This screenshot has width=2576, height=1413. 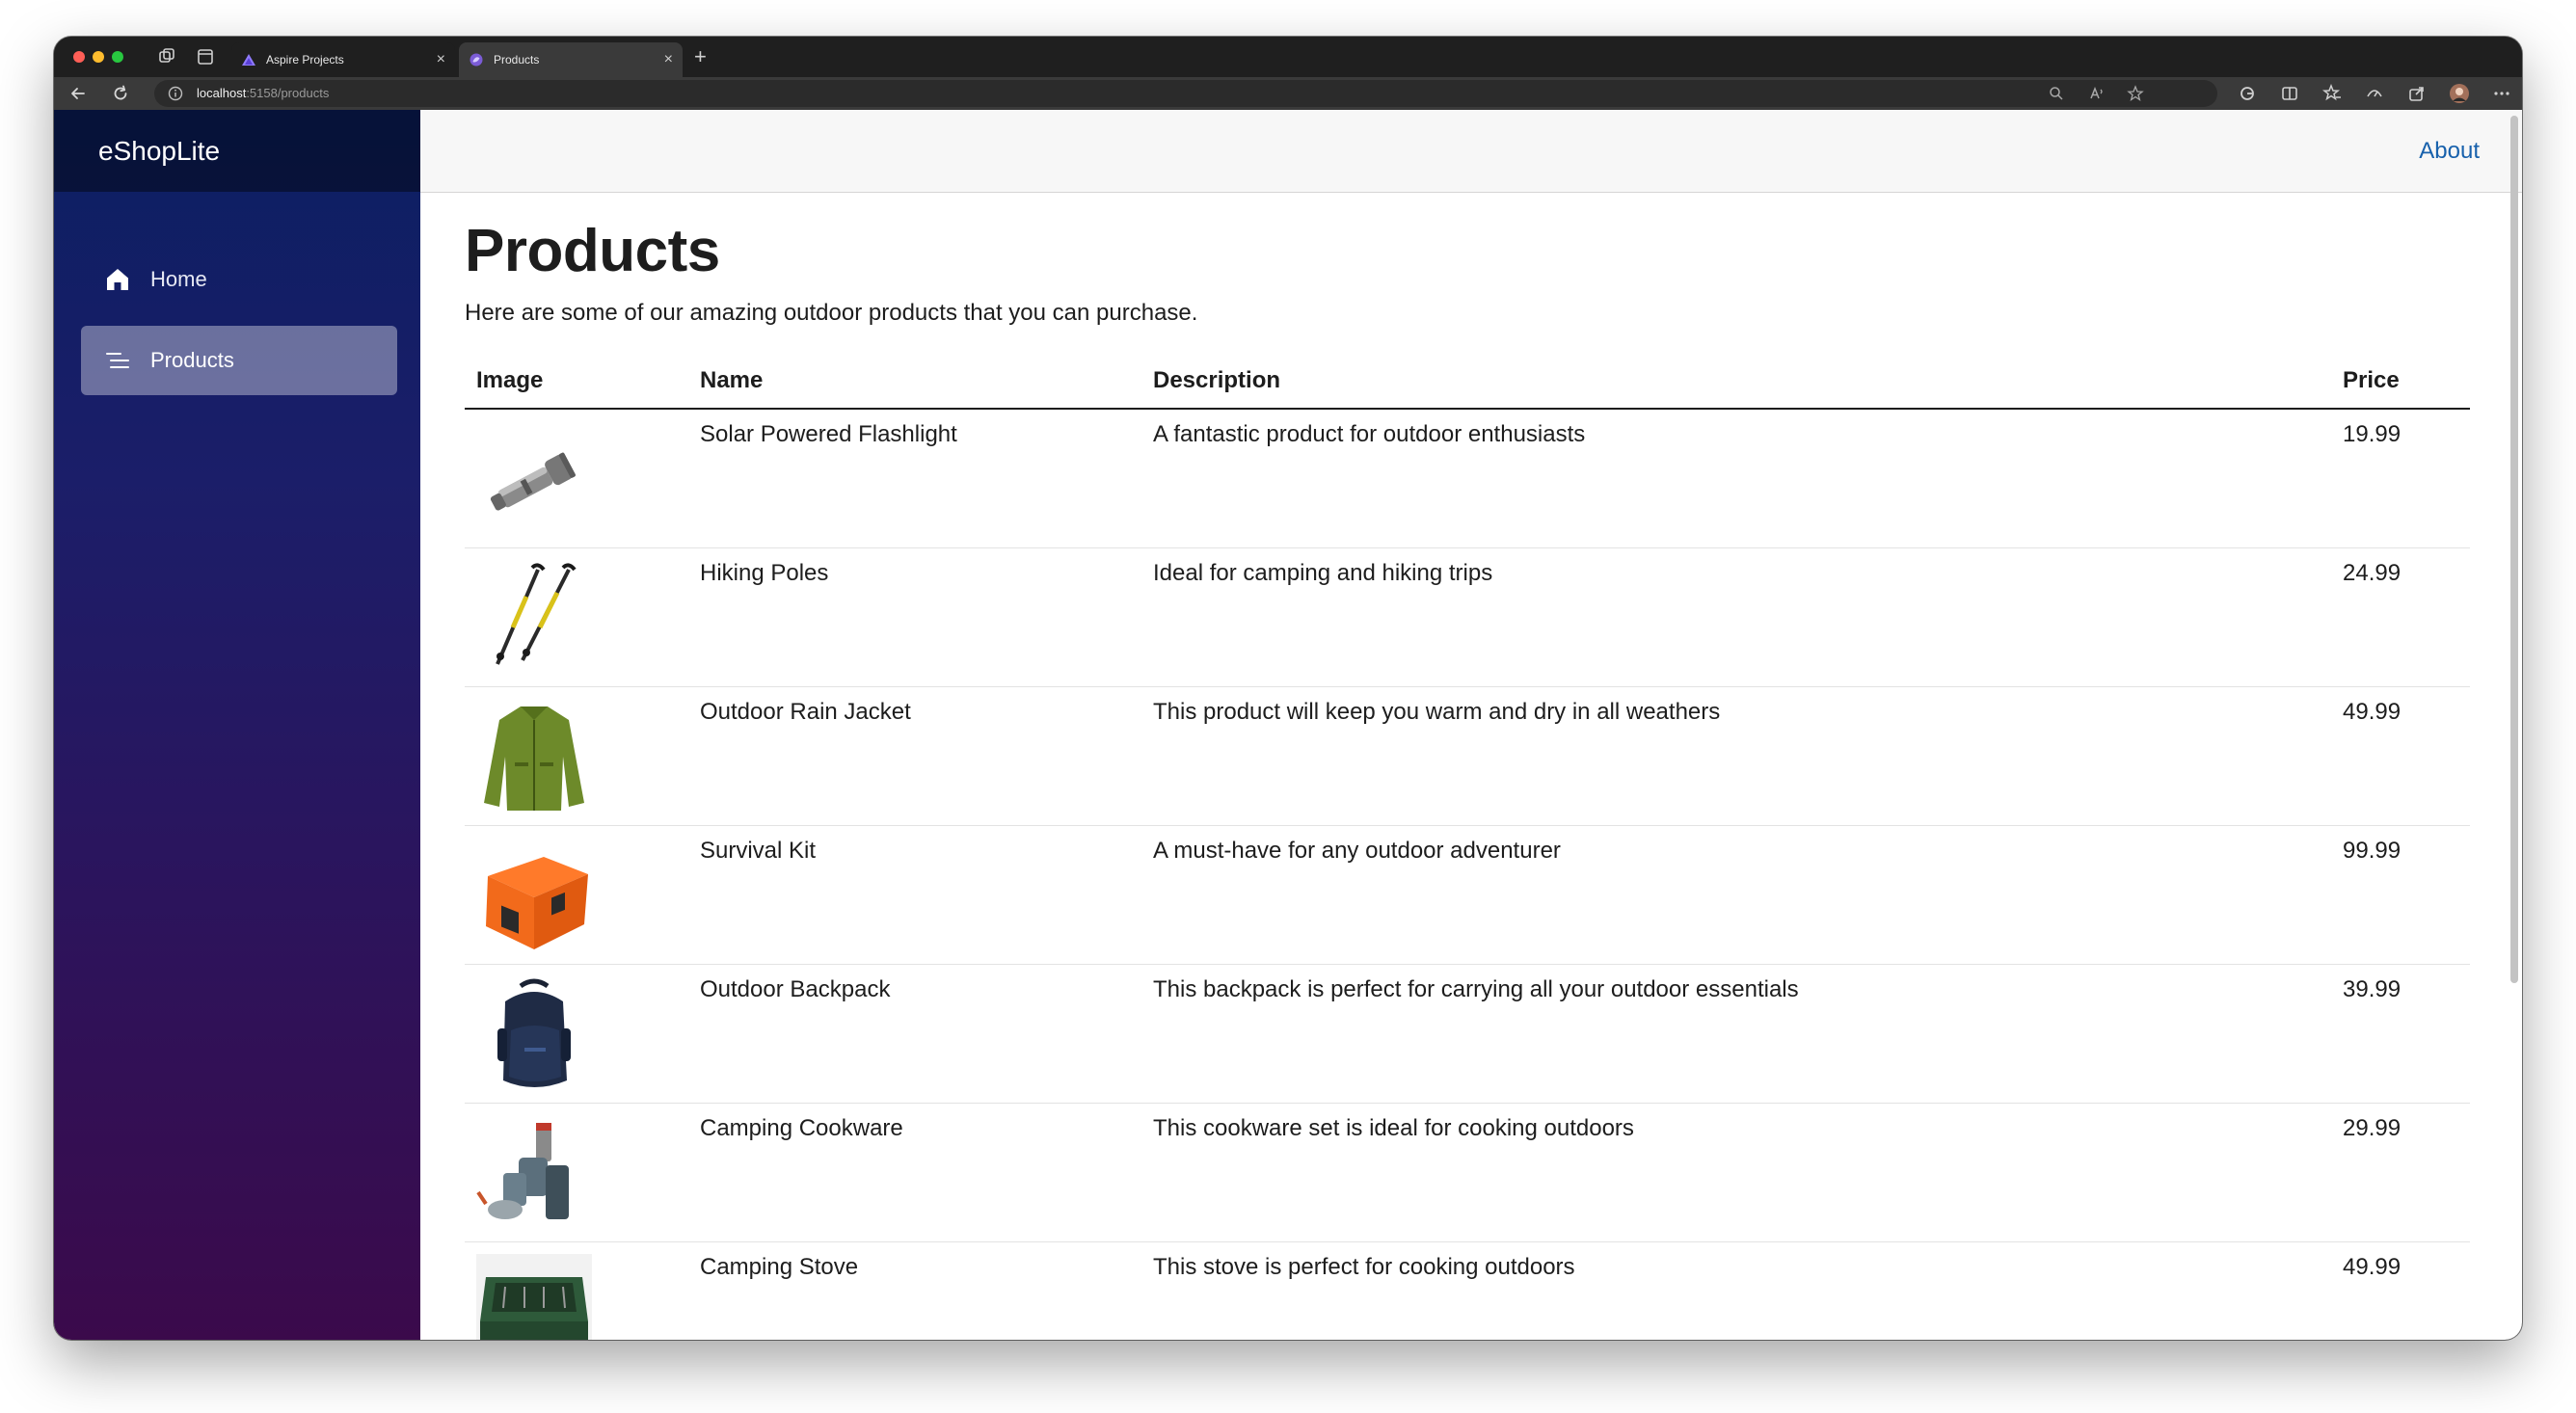 What do you see at coordinates (1288, 57) in the screenshot?
I see `tab-strip: Aspire Projects × Products × +` at bounding box center [1288, 57].